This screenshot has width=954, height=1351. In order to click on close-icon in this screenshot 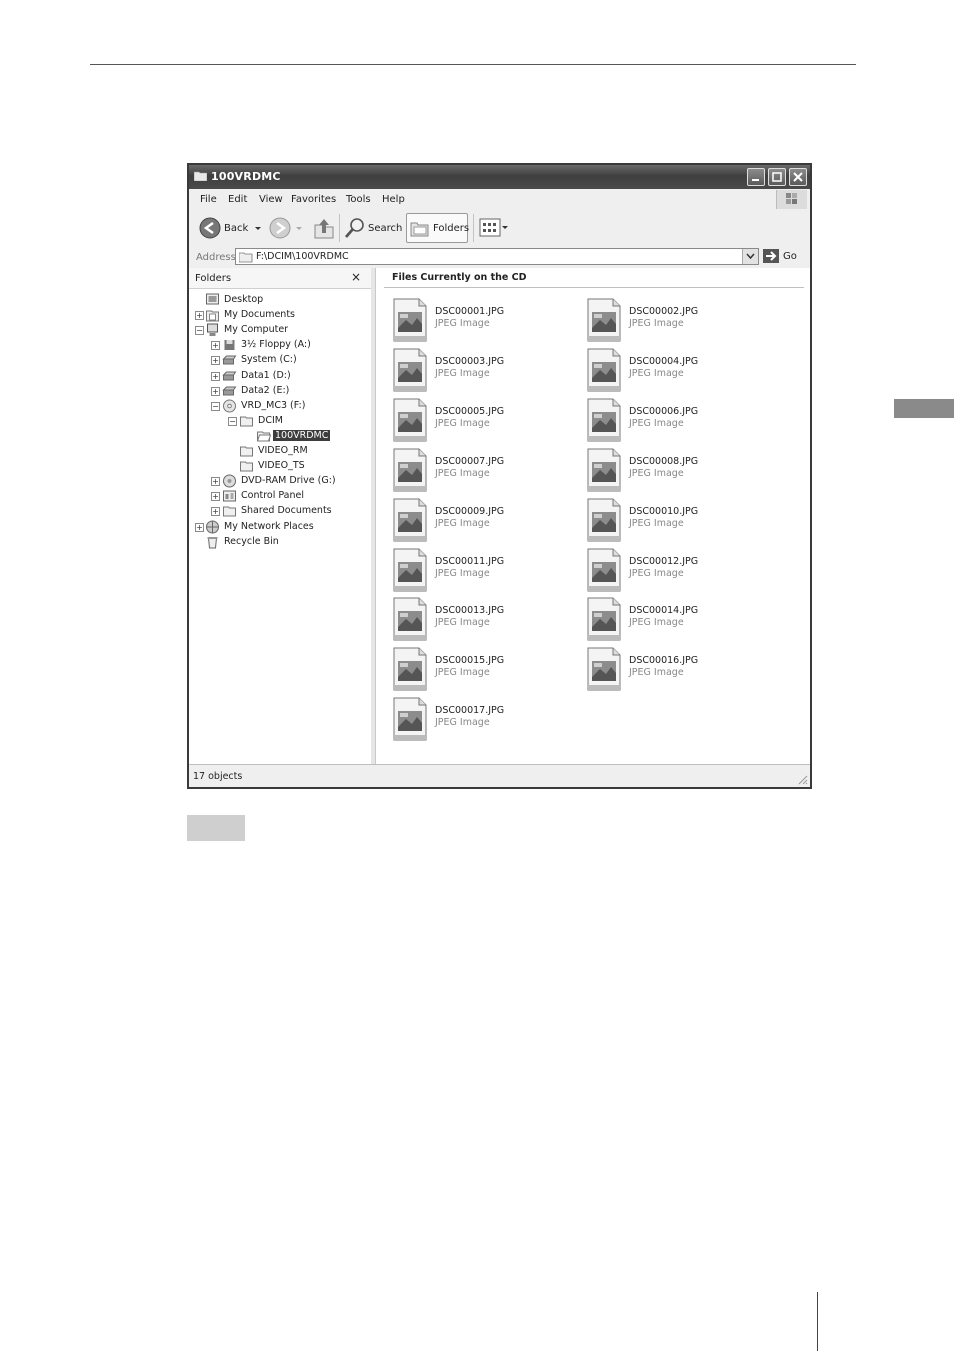, I will do `click(798, 177)`.